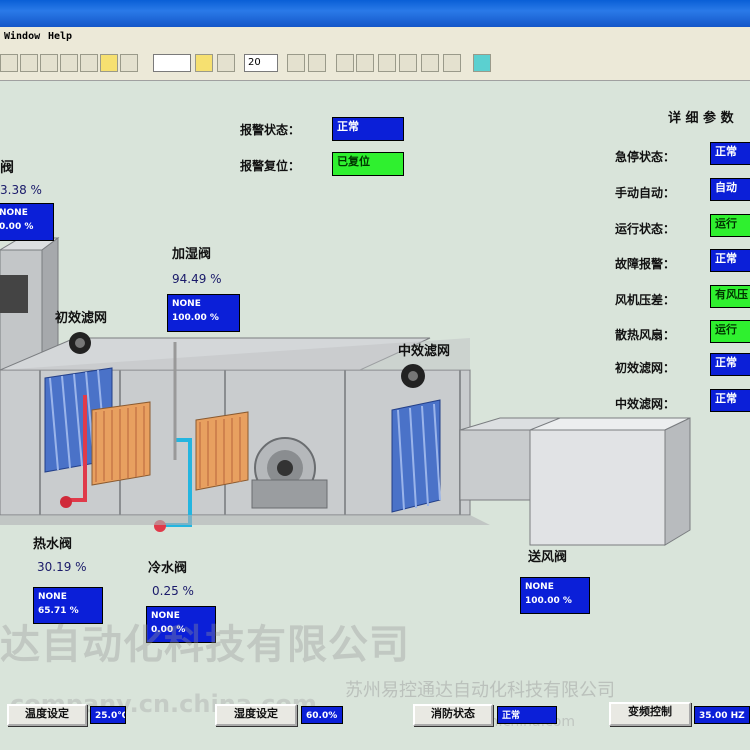 The width and height of the screenshot is (750, 750). Describe the element at coordinates (52, 597) in the screenshot. I see `hot-water-mode: NONE` at that location.